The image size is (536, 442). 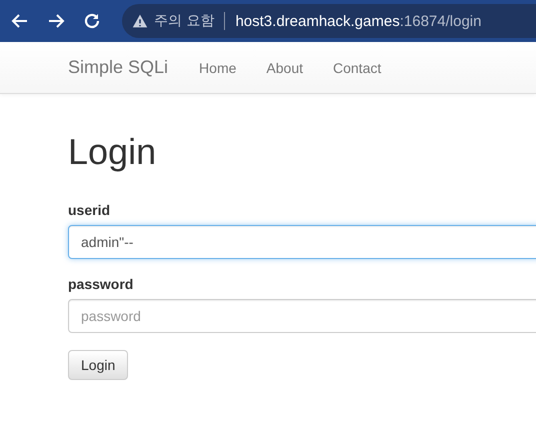 What do you see at coordinates (284, 68) in the screenshot?
I see `nav-link: About` at bounding box center [284, 68].